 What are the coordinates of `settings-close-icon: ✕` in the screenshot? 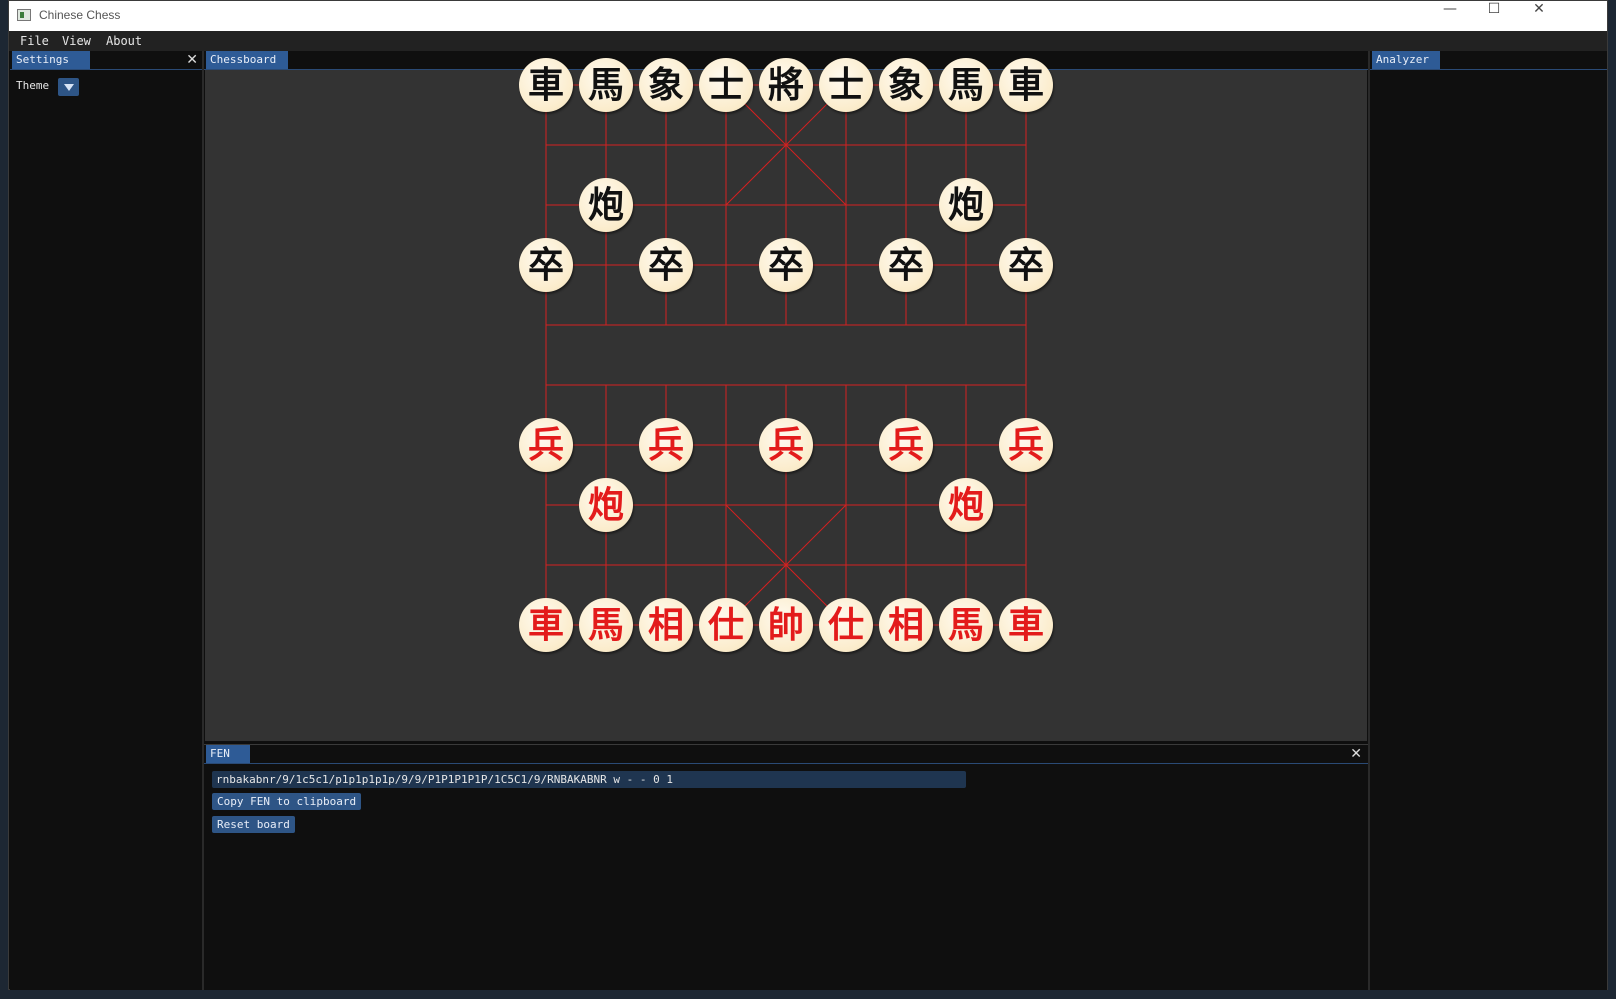 It's located at (192, 60).